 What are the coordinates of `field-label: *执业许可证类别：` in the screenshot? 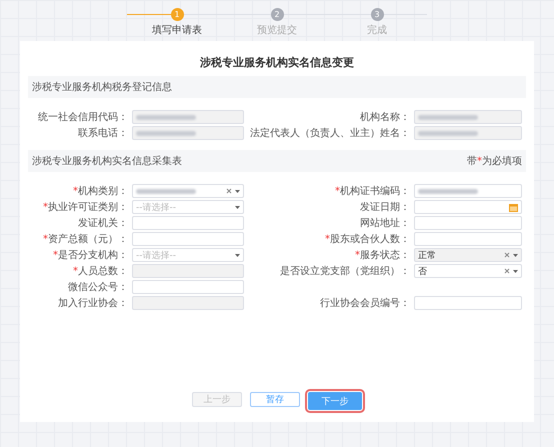 It's located at (85, 207).